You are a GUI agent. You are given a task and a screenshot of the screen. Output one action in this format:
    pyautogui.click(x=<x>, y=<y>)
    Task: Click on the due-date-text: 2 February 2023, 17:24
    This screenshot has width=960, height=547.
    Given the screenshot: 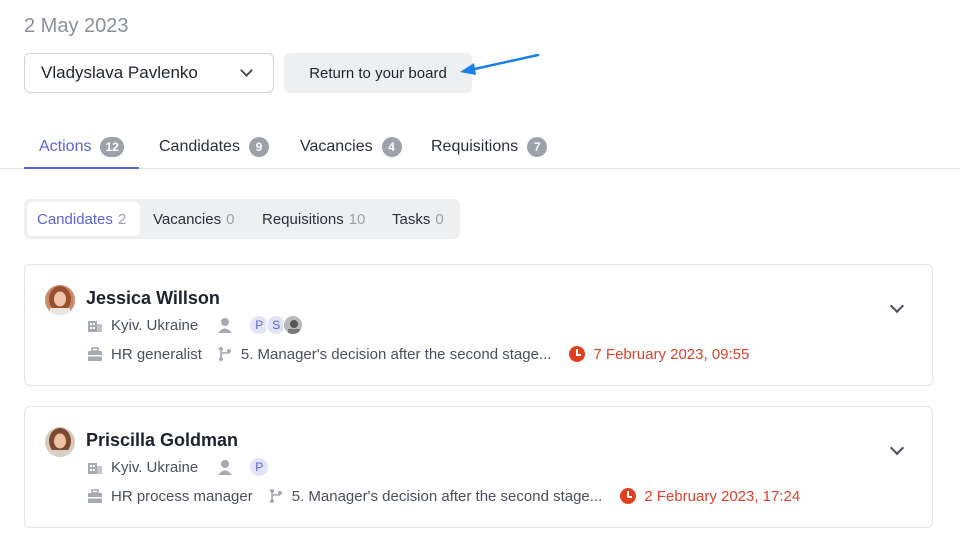 What is the action you would take?
    pyautogui.click(x=722, y=496)
    